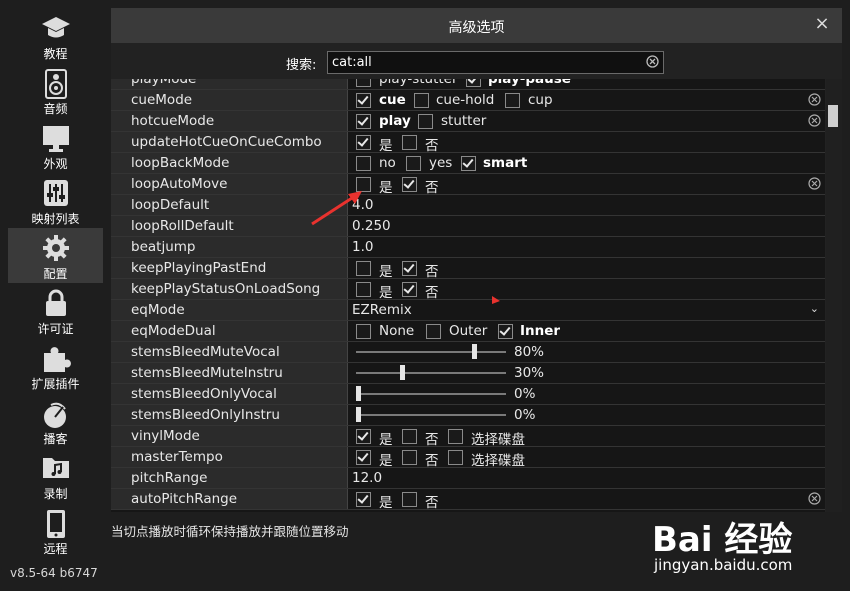 Image resolution: width=850 pixels, height=591 pixels. I want to click on sidebar-item-remote: 远程, so click(55, 530).